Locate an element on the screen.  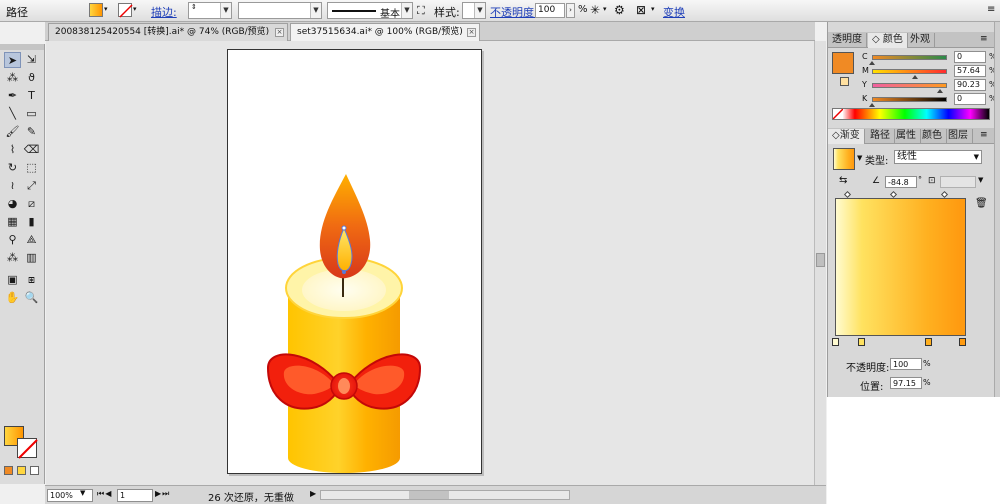
gradient-ramp is located at coordinates (900, 267).